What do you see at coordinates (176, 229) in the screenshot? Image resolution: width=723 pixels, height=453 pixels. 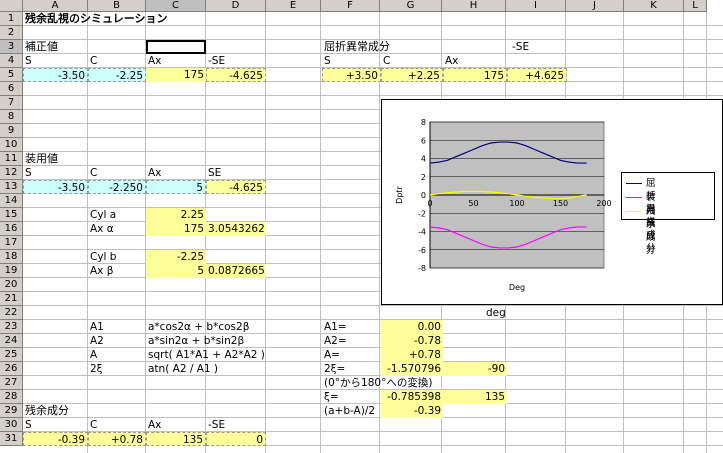 I see `cell-c16: 175` at bounding box center [176, 229].